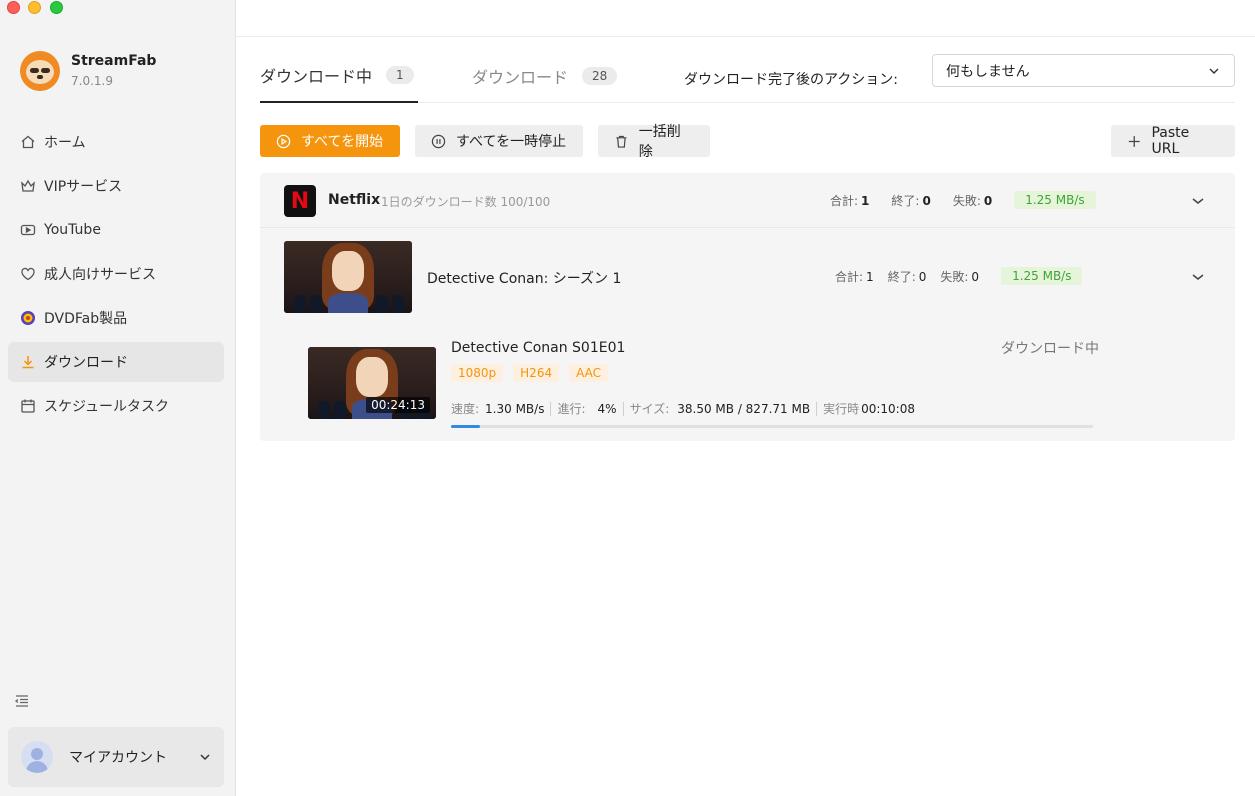 Image resolution: width=1255 pixels, height=796 pixels. Describe the element at coordinates (1050, 349) in the screenshot. I see `episode-status: ダウンロード中` at that location.